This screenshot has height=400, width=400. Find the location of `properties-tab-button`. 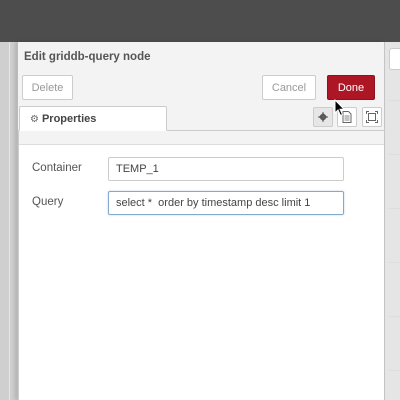

properties-tab-button is located at coordinates (323, 117).